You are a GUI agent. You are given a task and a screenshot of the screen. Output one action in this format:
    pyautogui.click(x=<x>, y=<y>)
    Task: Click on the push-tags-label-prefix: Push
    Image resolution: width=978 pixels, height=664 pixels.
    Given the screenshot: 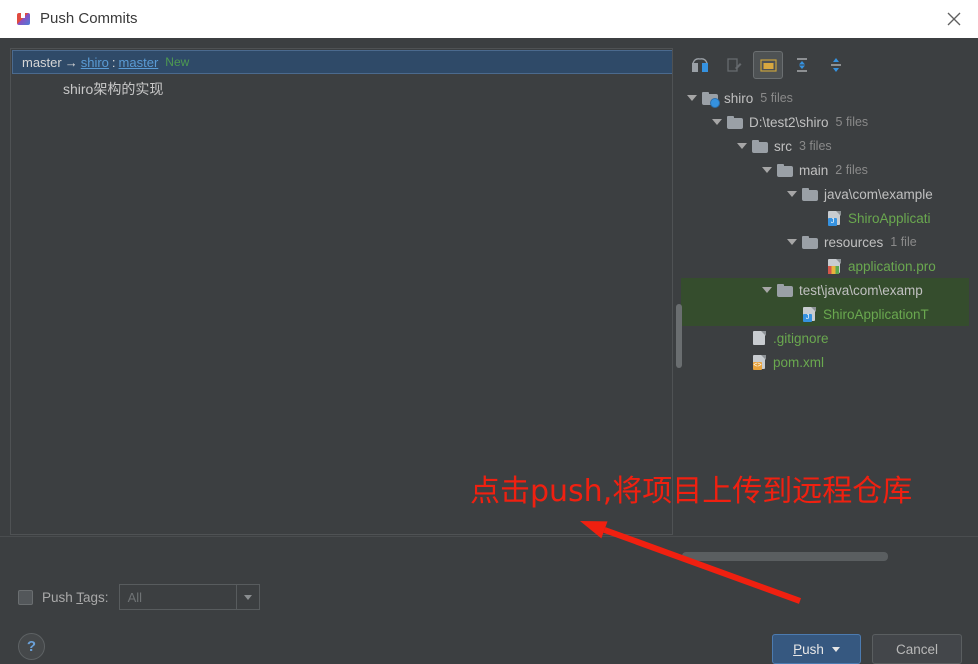 What is the action you would take?
    pyautogui.click(x=59, y=597)
    